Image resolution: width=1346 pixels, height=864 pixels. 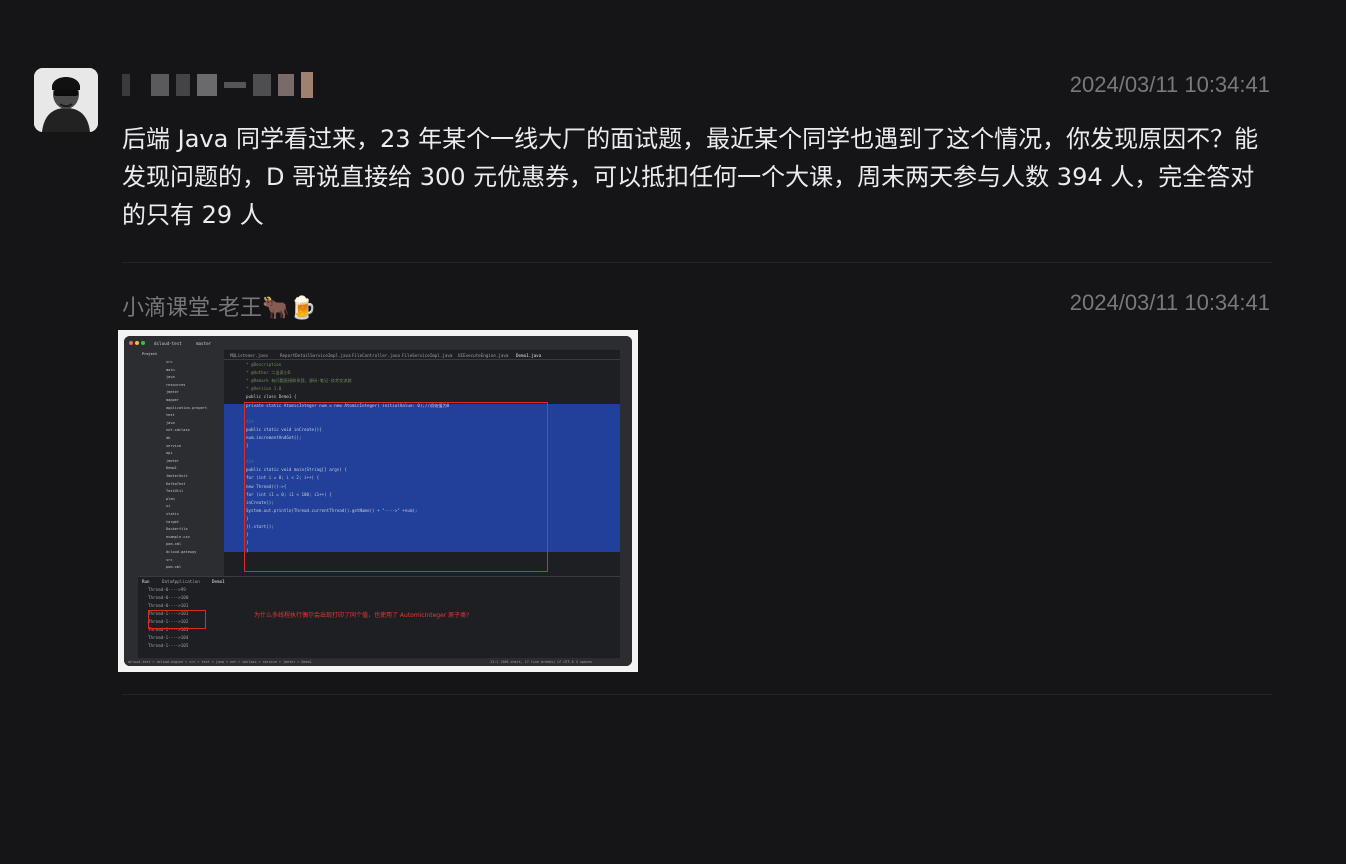 I want to click on tab: FileServiceImpl.java, so click(x=427, y=355).